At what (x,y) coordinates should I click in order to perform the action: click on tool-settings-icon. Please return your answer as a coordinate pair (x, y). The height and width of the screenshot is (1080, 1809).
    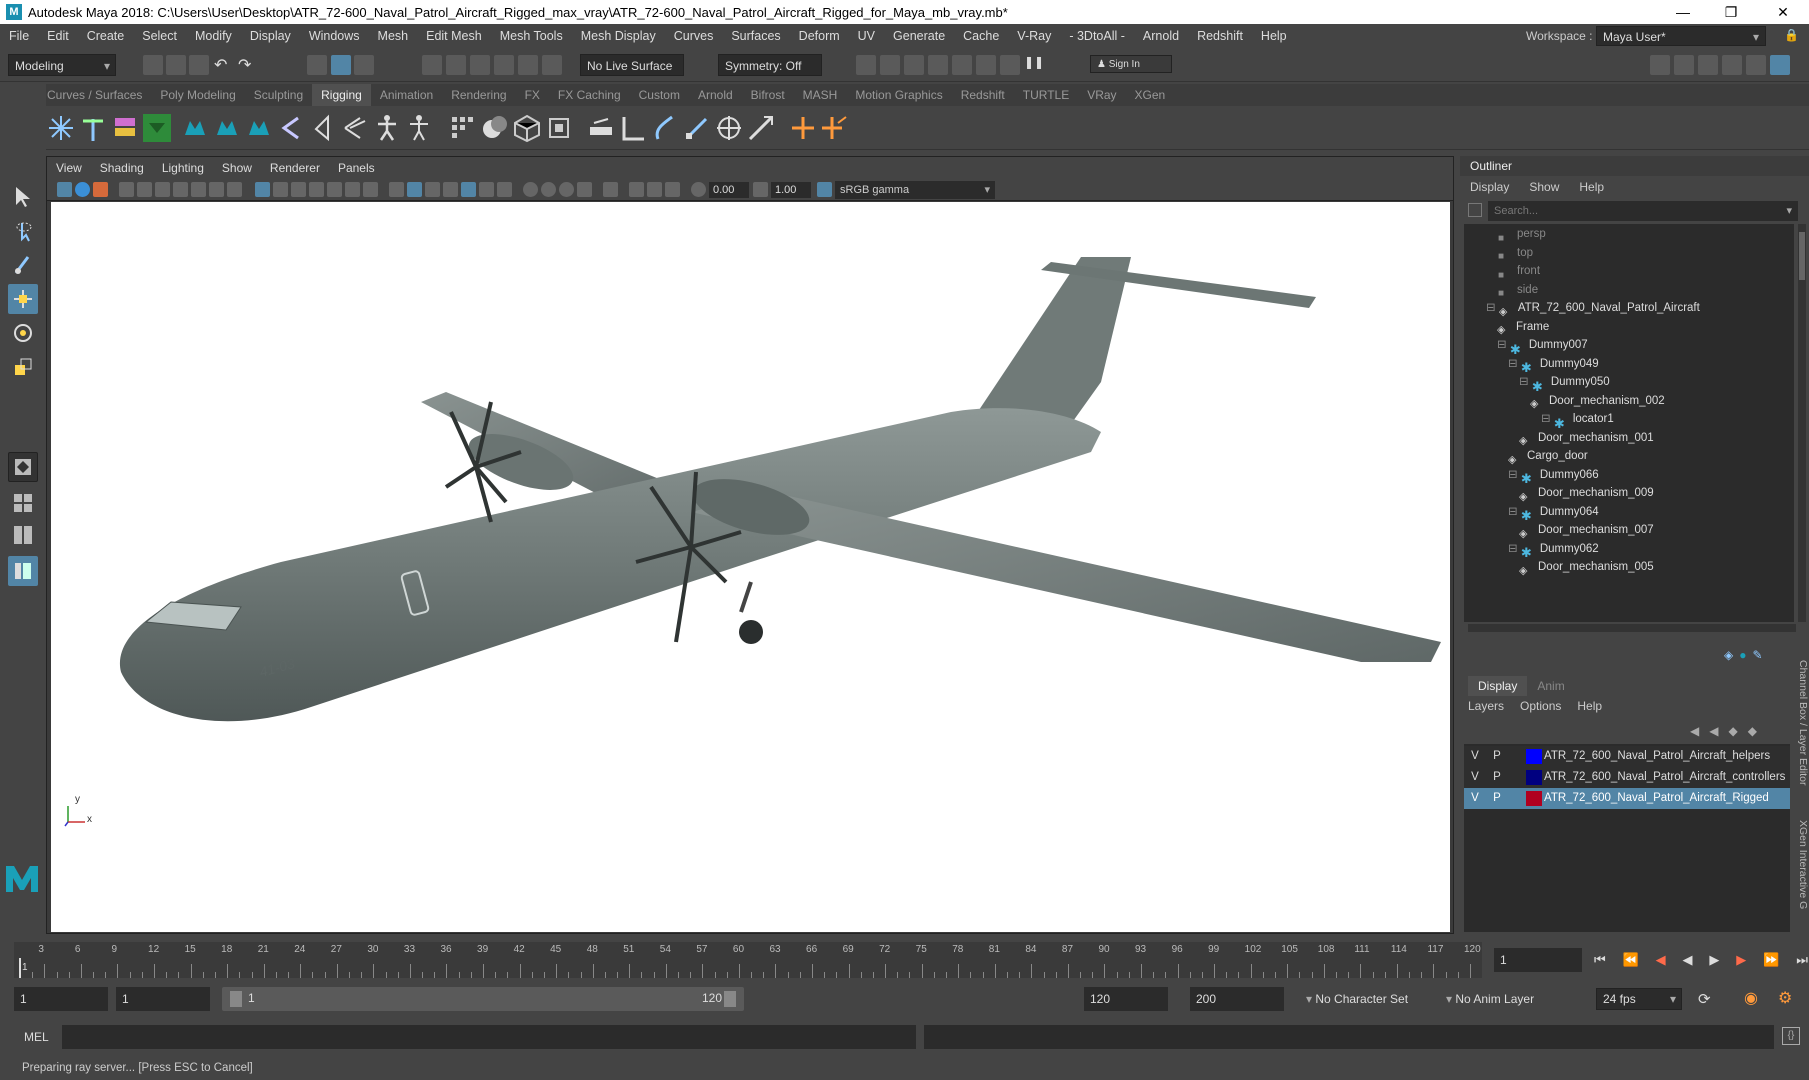
    Looking at the image, I should click on (1732, 65).